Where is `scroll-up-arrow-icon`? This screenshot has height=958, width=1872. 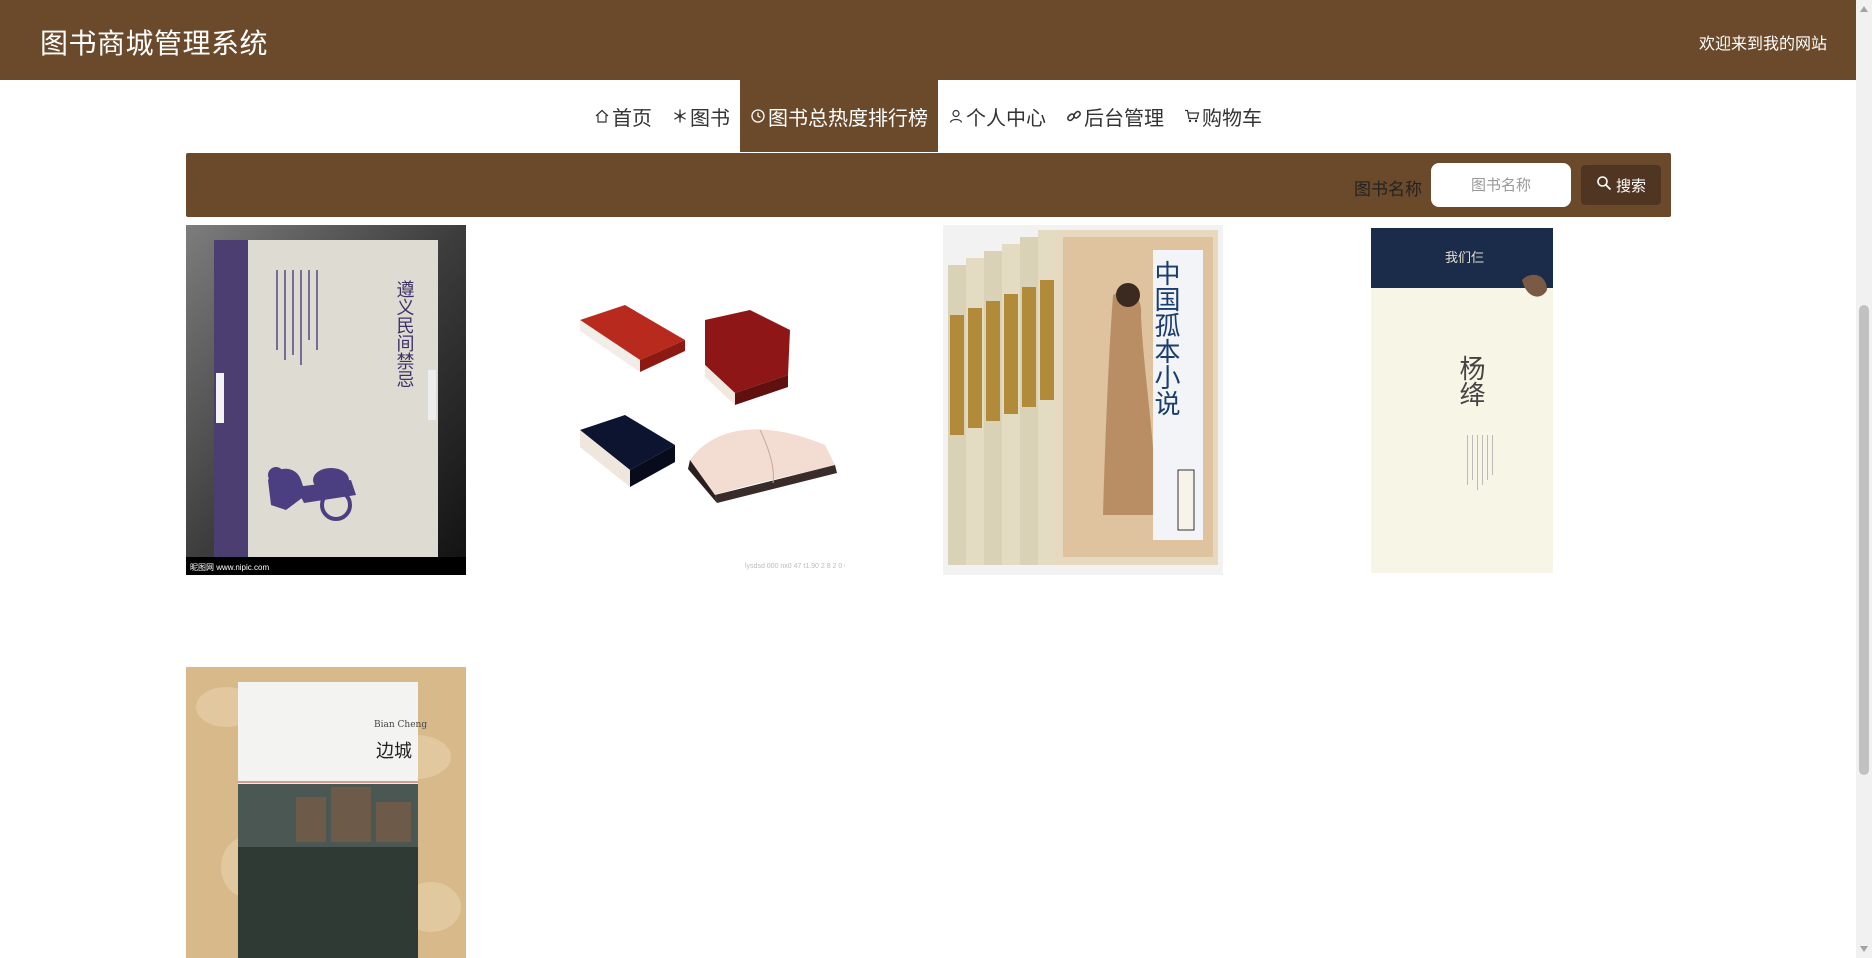
scroll-up-arrow-icon is located at coordinates (1864, 9).